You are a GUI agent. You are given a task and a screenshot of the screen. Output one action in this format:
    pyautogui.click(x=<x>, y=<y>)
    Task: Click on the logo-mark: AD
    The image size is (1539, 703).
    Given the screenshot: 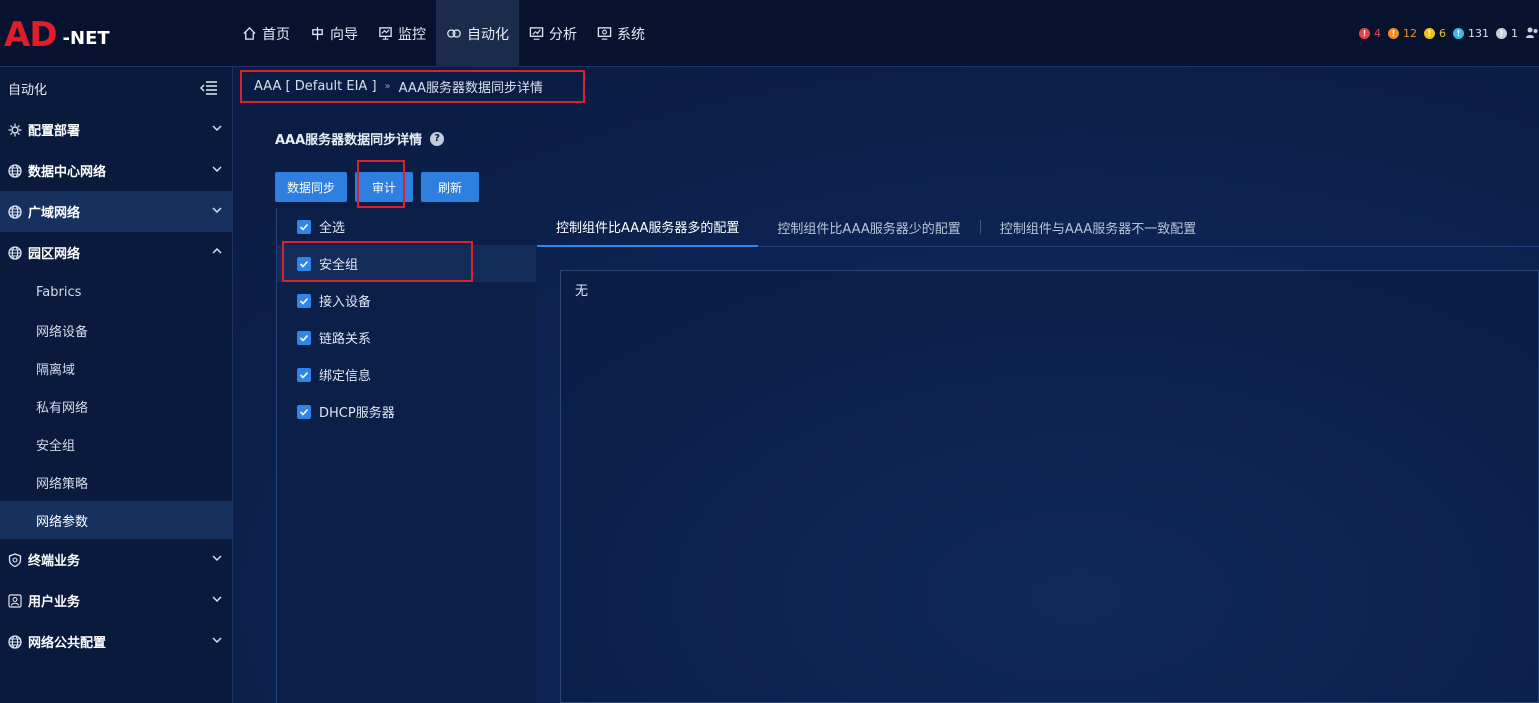 What is the action you would take?
    pyautogui.click(x=31, y=35)
    